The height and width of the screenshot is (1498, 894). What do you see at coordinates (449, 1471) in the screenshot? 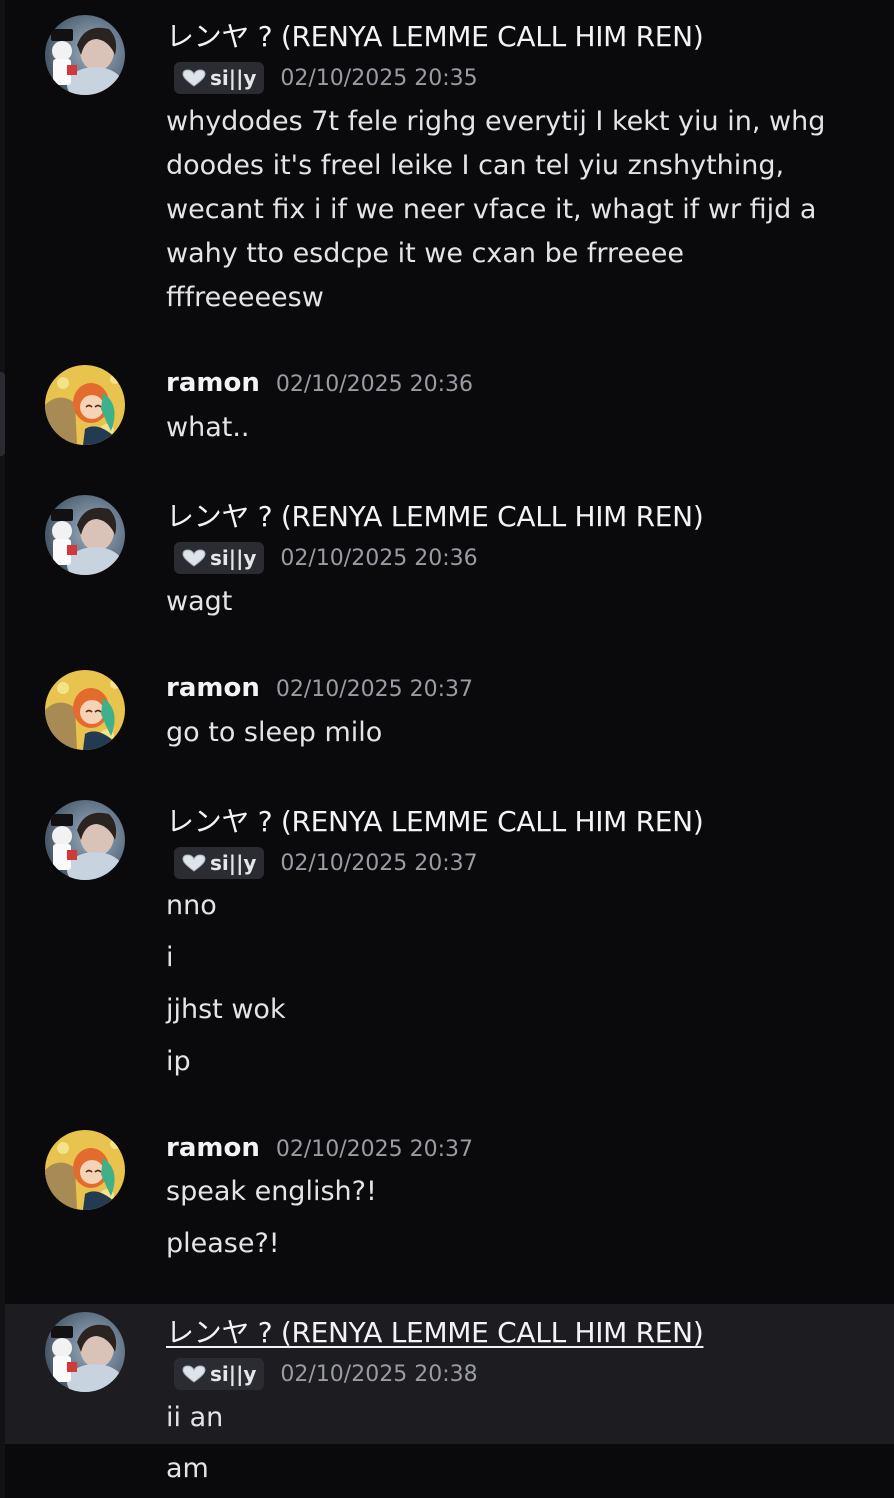
I see `message-continuation: am` at bounding box center [449, 1471].